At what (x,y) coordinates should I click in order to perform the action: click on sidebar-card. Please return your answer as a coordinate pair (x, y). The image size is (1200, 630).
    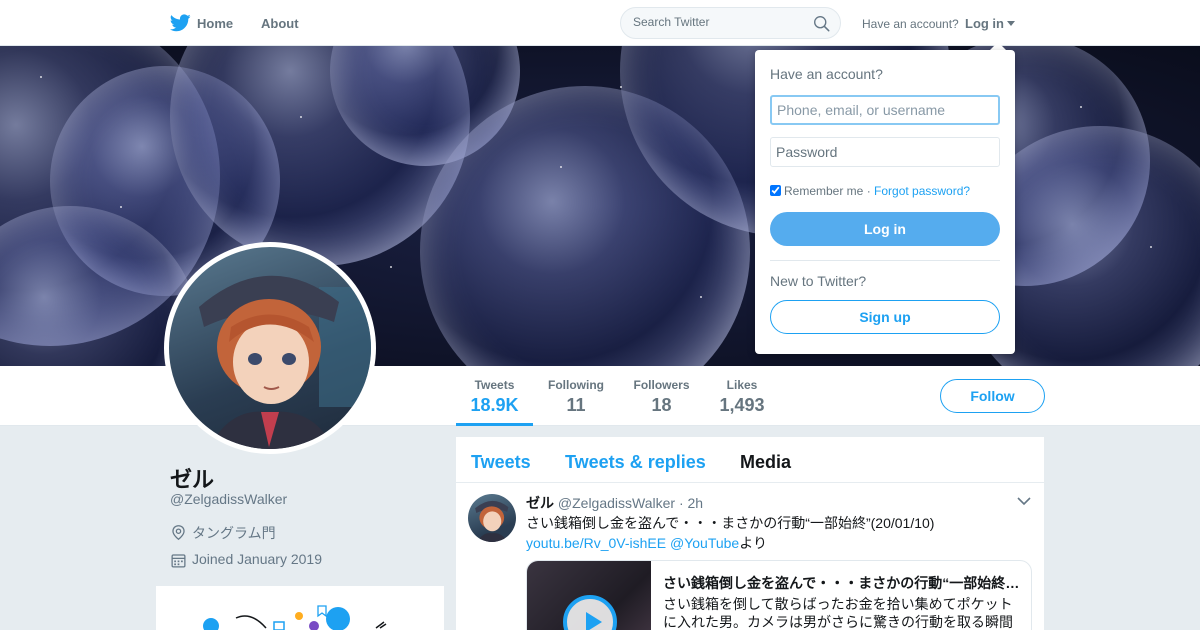
    Looking at the image, I should click on (300, 608).